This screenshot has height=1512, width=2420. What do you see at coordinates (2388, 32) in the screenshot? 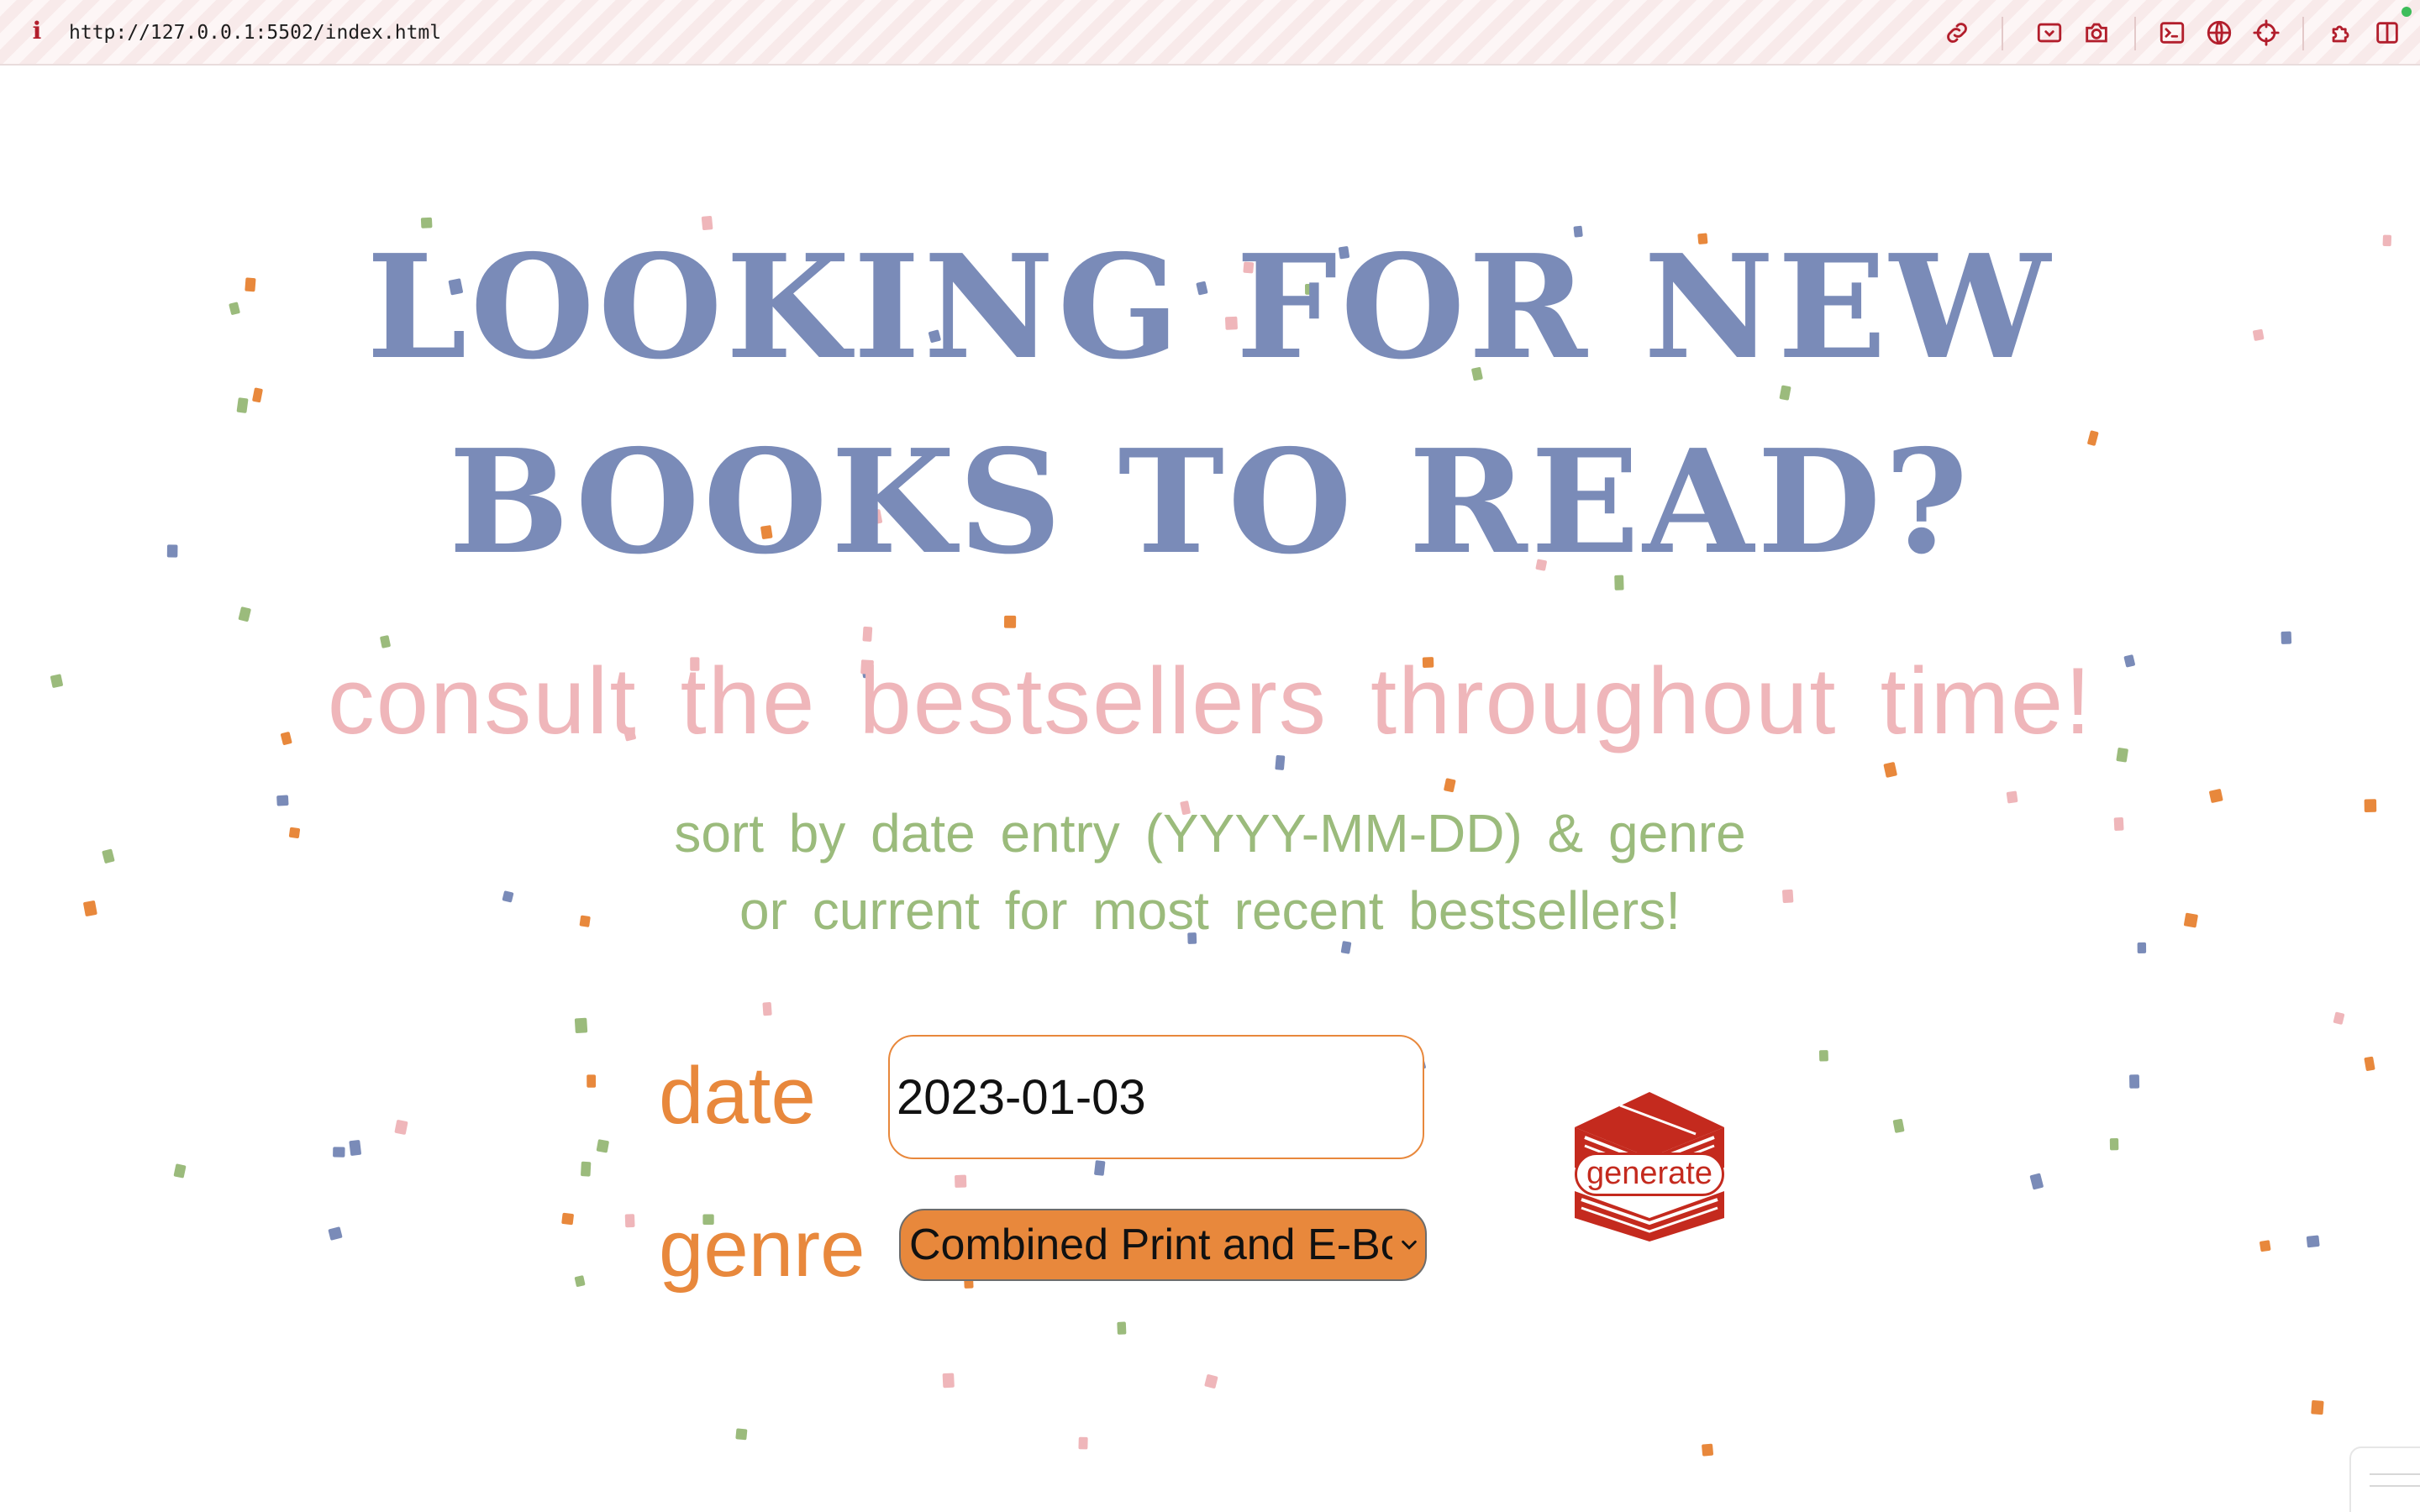
I see `split-view-icon` at bounding box center [2388, 32].